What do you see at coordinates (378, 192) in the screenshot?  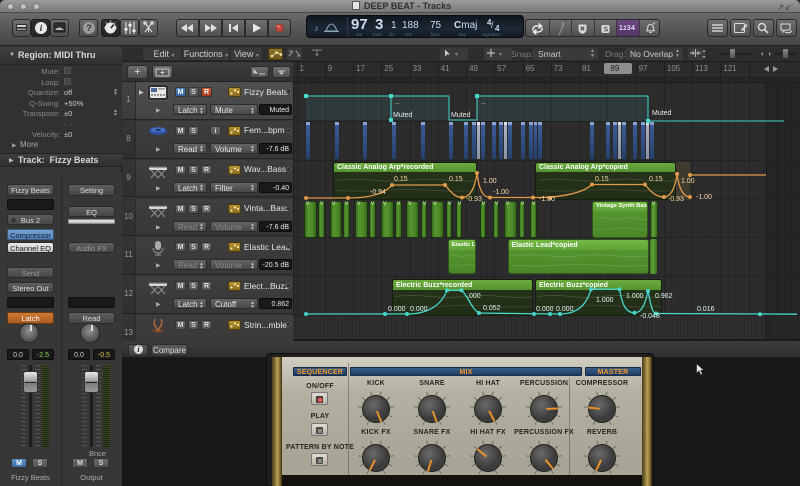 I see `svg-text: -0.94` at bounding box center [378, 192].